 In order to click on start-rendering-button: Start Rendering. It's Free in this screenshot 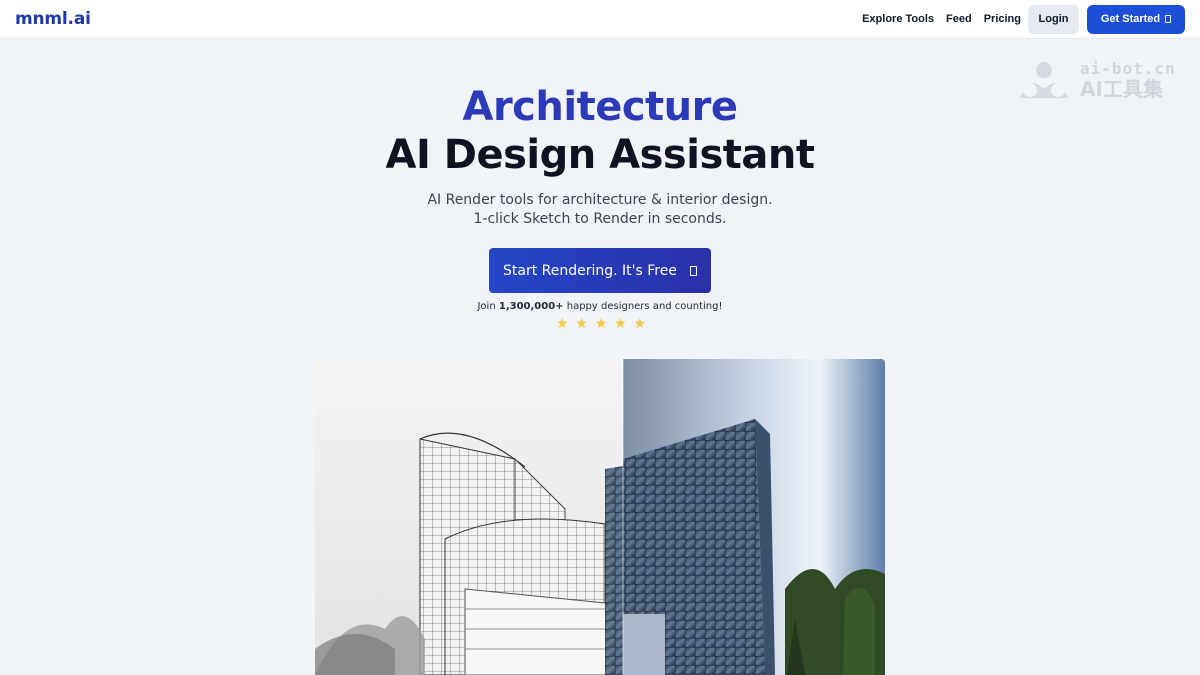, I will do `click(600, 270)`.